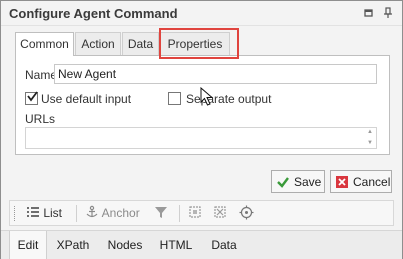 Image resolution: width=403 pixels, height=259 pixels. What do you see at coordinates (369, 13) in the screenshot?
I see `restore-window-icon` at bounding box center [369, 13].